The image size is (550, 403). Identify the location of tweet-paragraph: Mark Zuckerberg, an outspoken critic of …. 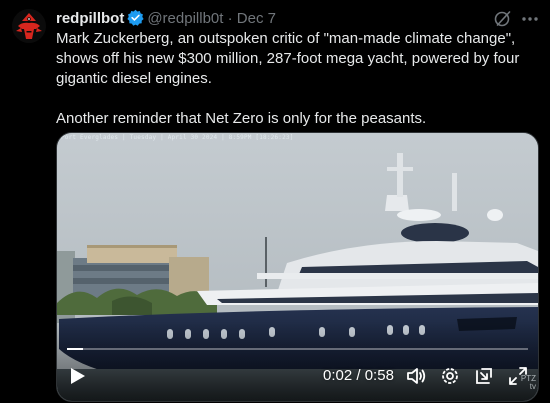
(288, 58).